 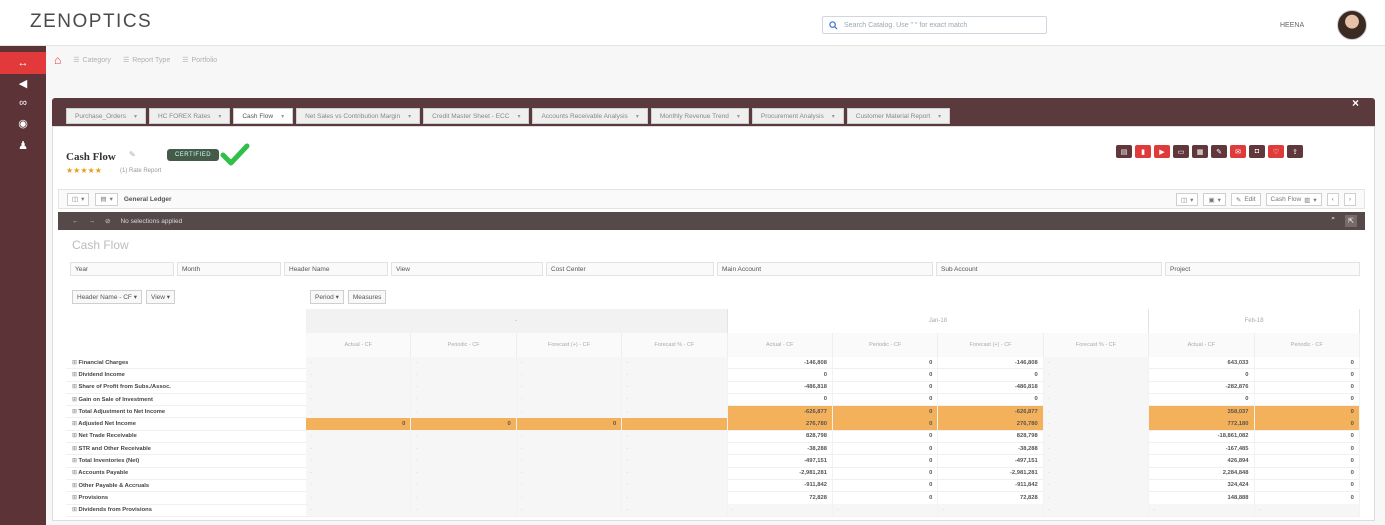 What do you see at coordinates (1333, 219) in the screenshot?
I see `search-icon: ⌕` at bounding box center [1333, 219].